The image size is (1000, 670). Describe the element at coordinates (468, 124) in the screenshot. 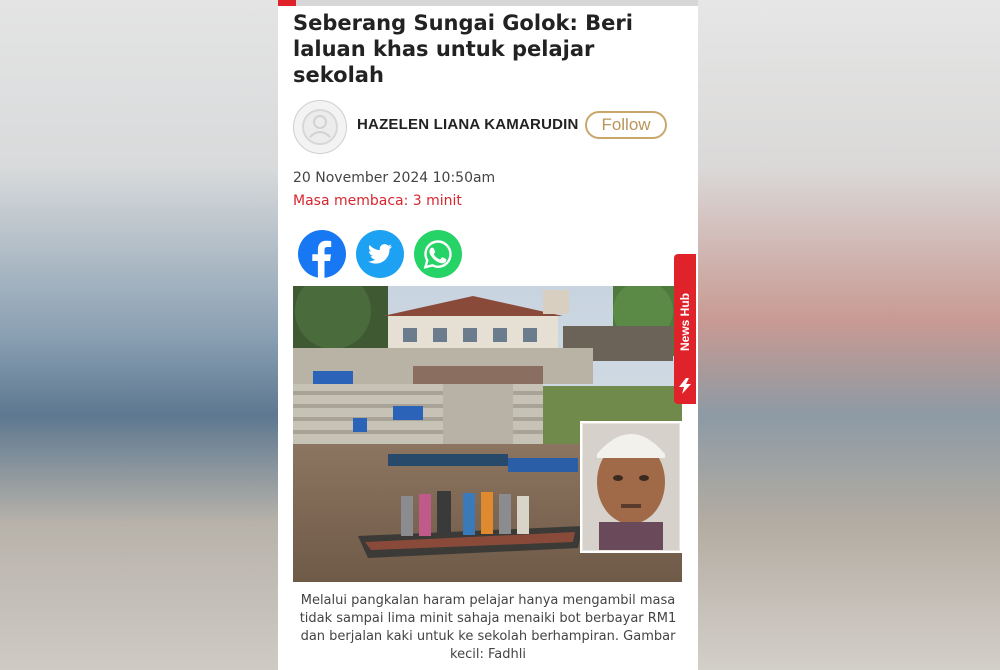

I see `author-name: HAZELEN LIANA KAMARUDIN` at that location.